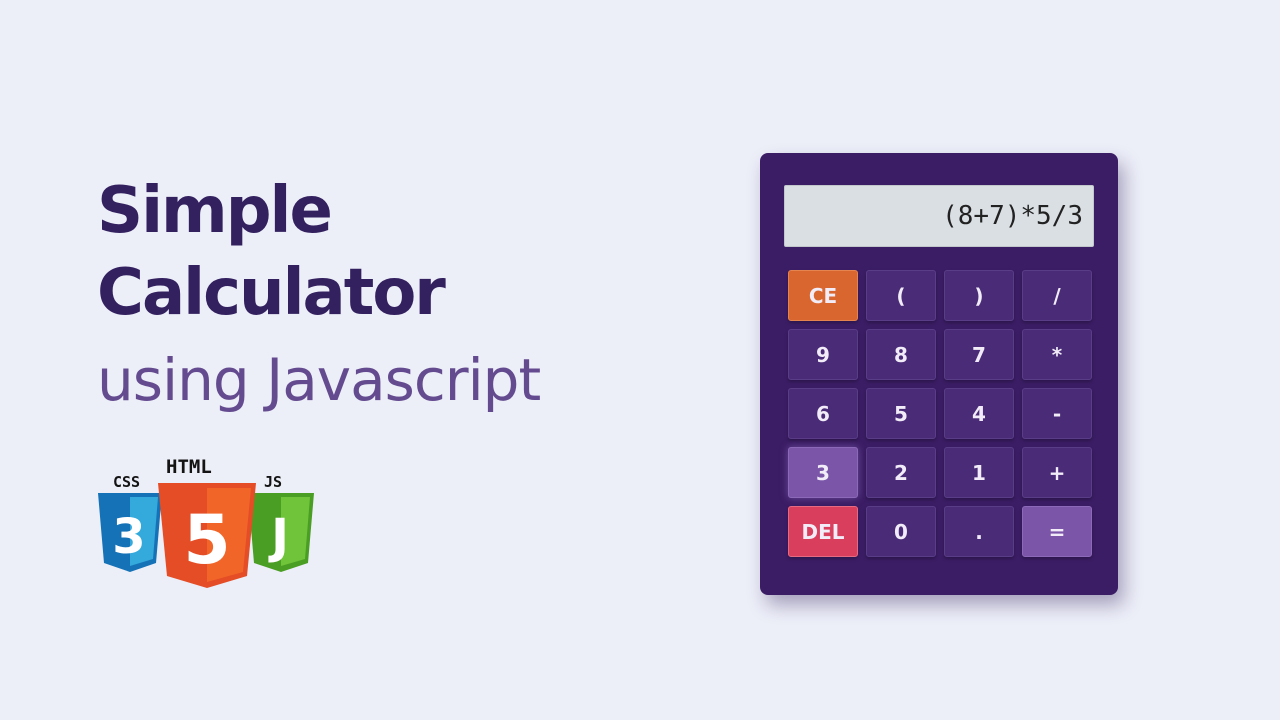  What do you see at coordinates (1057, 354) in the screenshot?
I see `multiply-button: *` at bounding box center [1057, 354].